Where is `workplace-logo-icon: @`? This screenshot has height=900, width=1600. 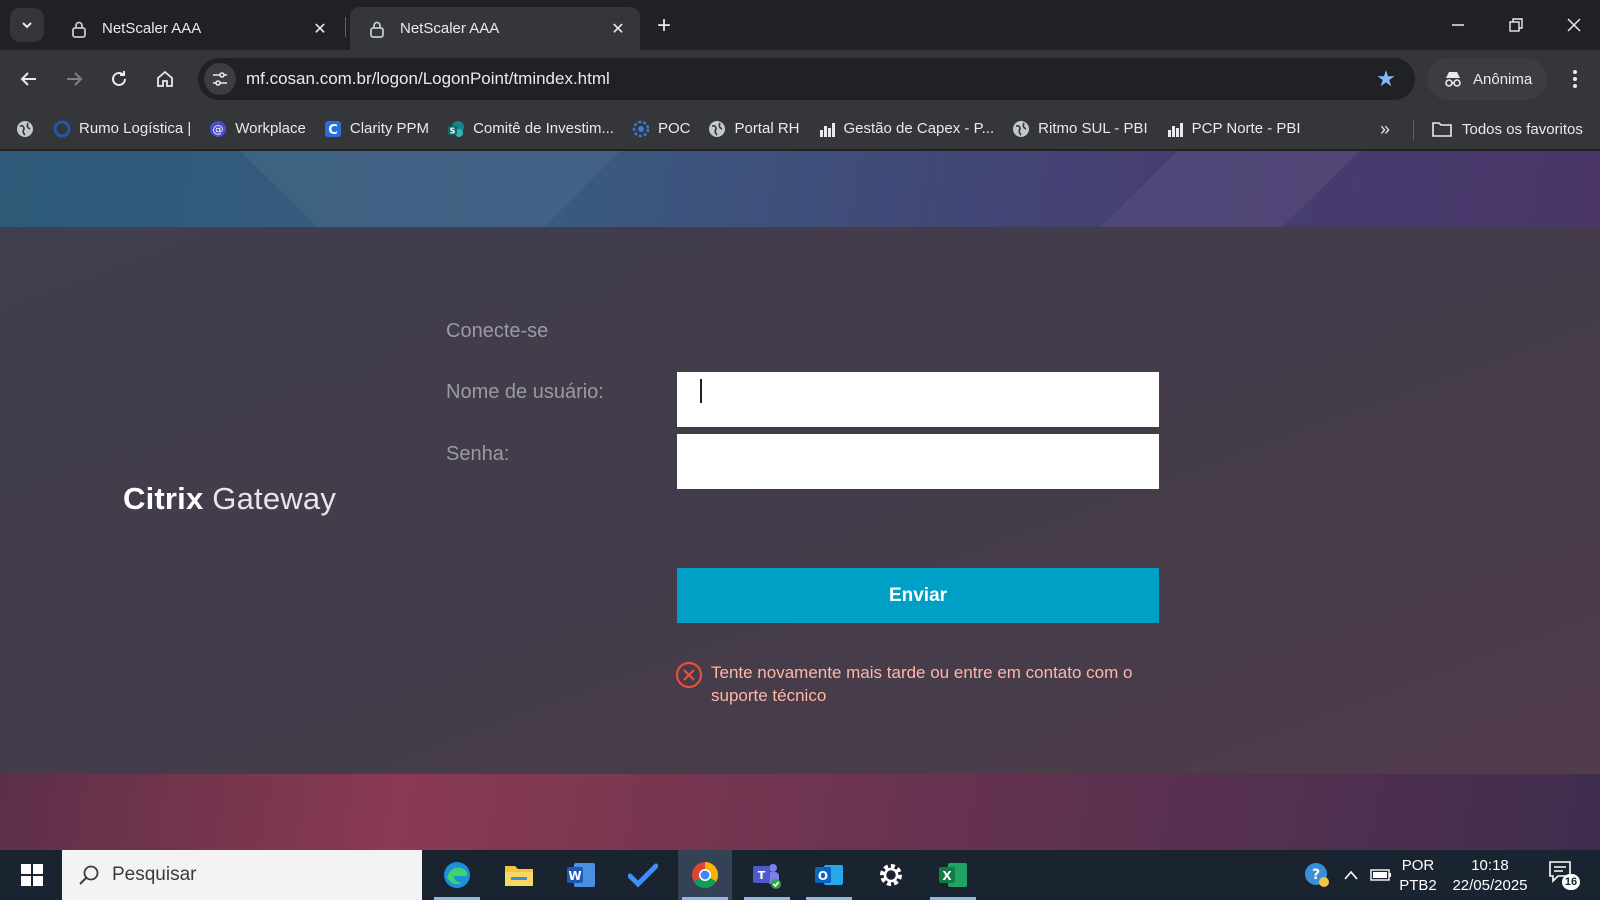
workplace-logo-icon: @ is located at coordinates (218, 129).